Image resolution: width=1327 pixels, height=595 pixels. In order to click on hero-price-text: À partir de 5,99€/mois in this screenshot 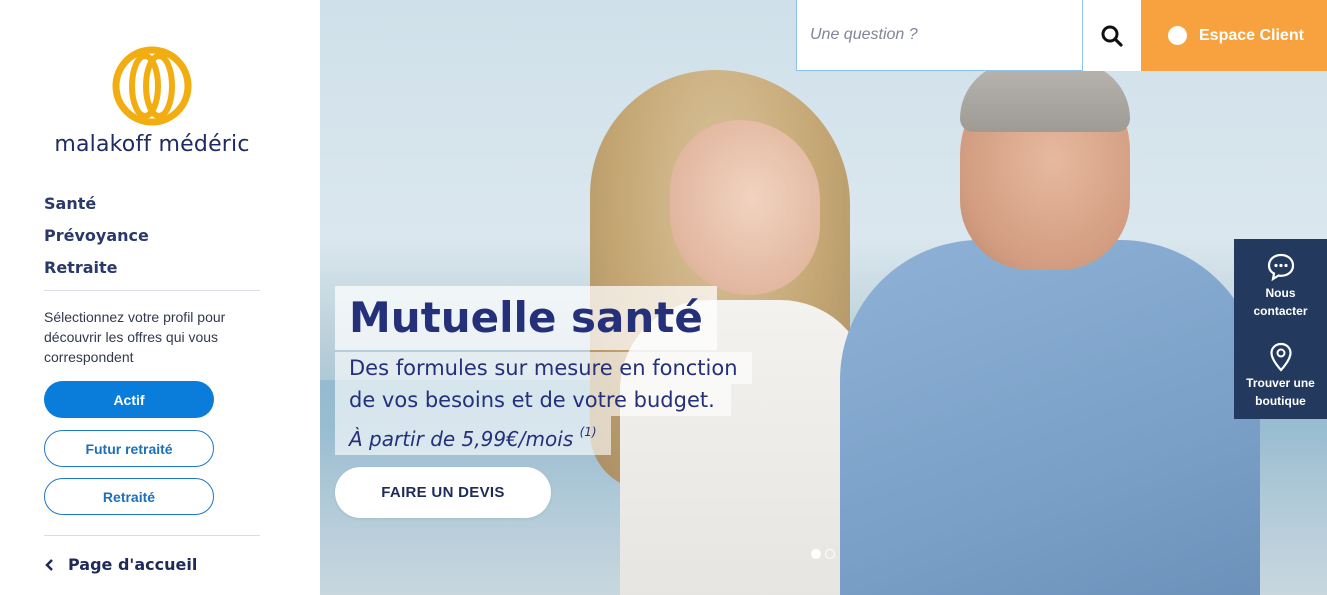, I will do `click(461, 439)`.